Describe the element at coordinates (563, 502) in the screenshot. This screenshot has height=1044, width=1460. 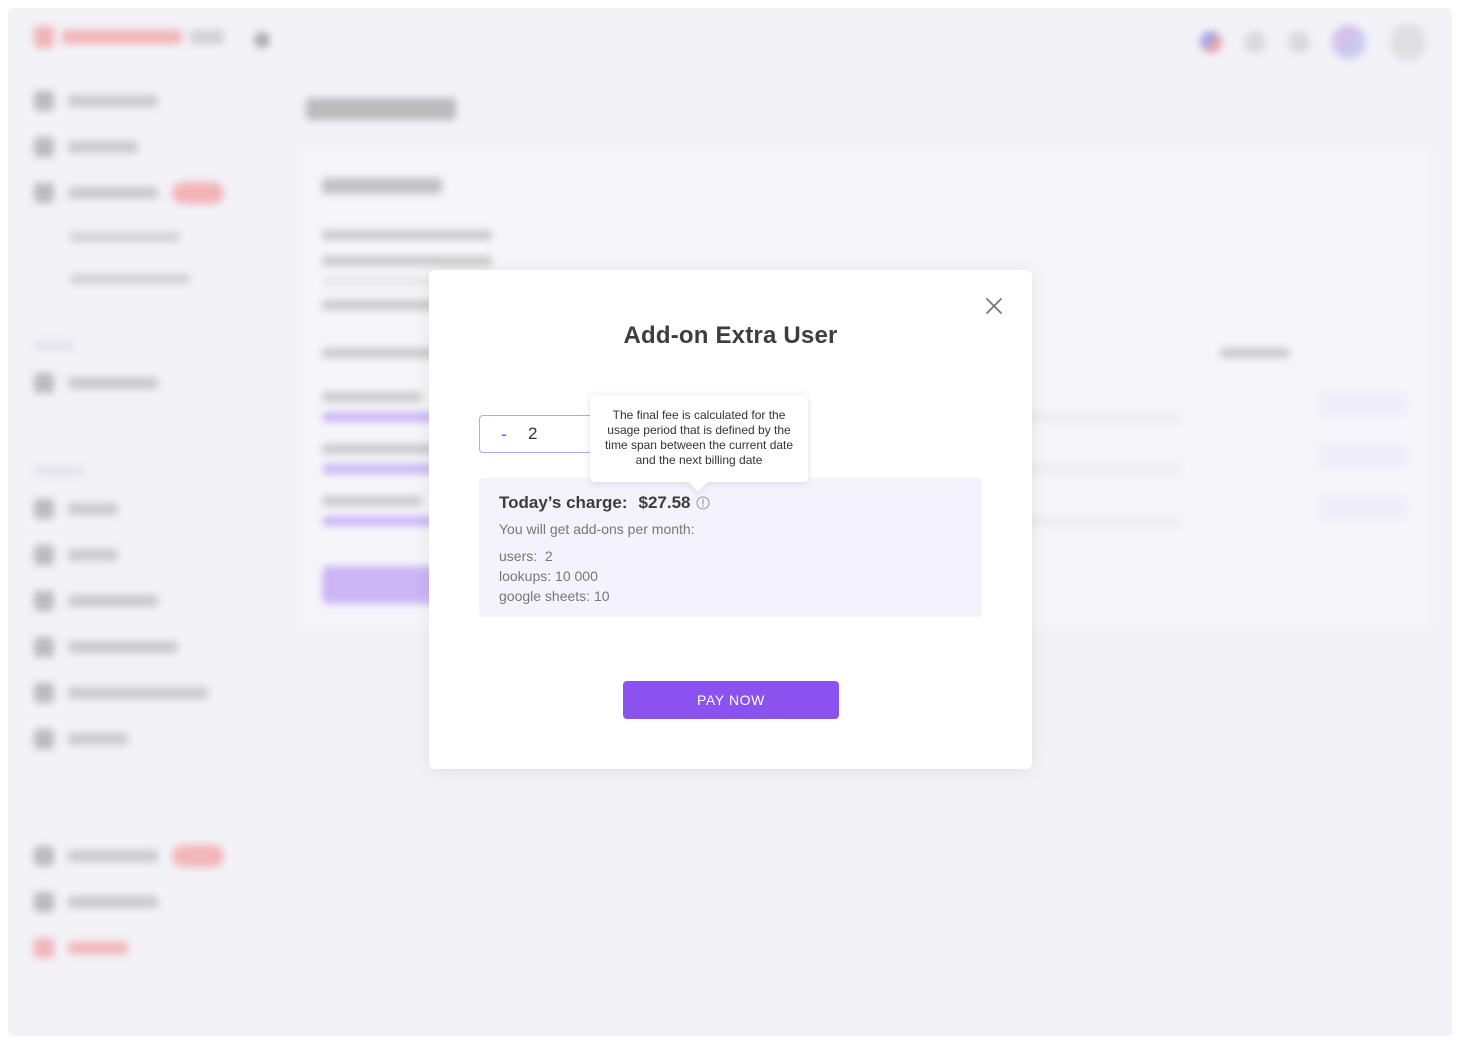
I see `charge-label: Today’s charge:` at that location.